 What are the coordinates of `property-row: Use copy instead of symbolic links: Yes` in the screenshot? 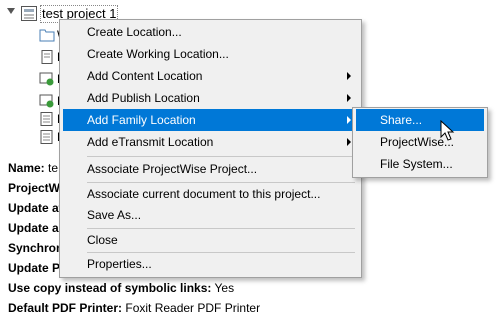 It's located at (121, 288).